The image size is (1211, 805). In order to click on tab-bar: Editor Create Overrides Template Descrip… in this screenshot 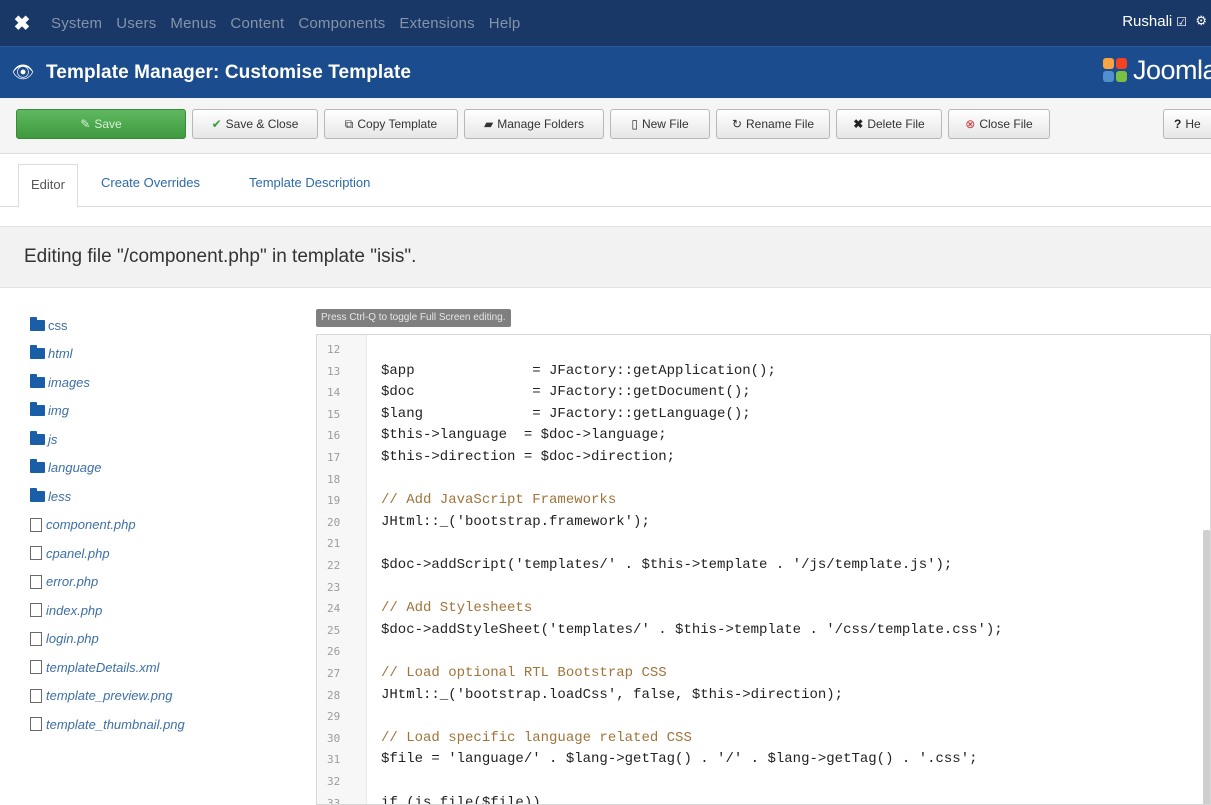, I will do `click(605, 181)`.